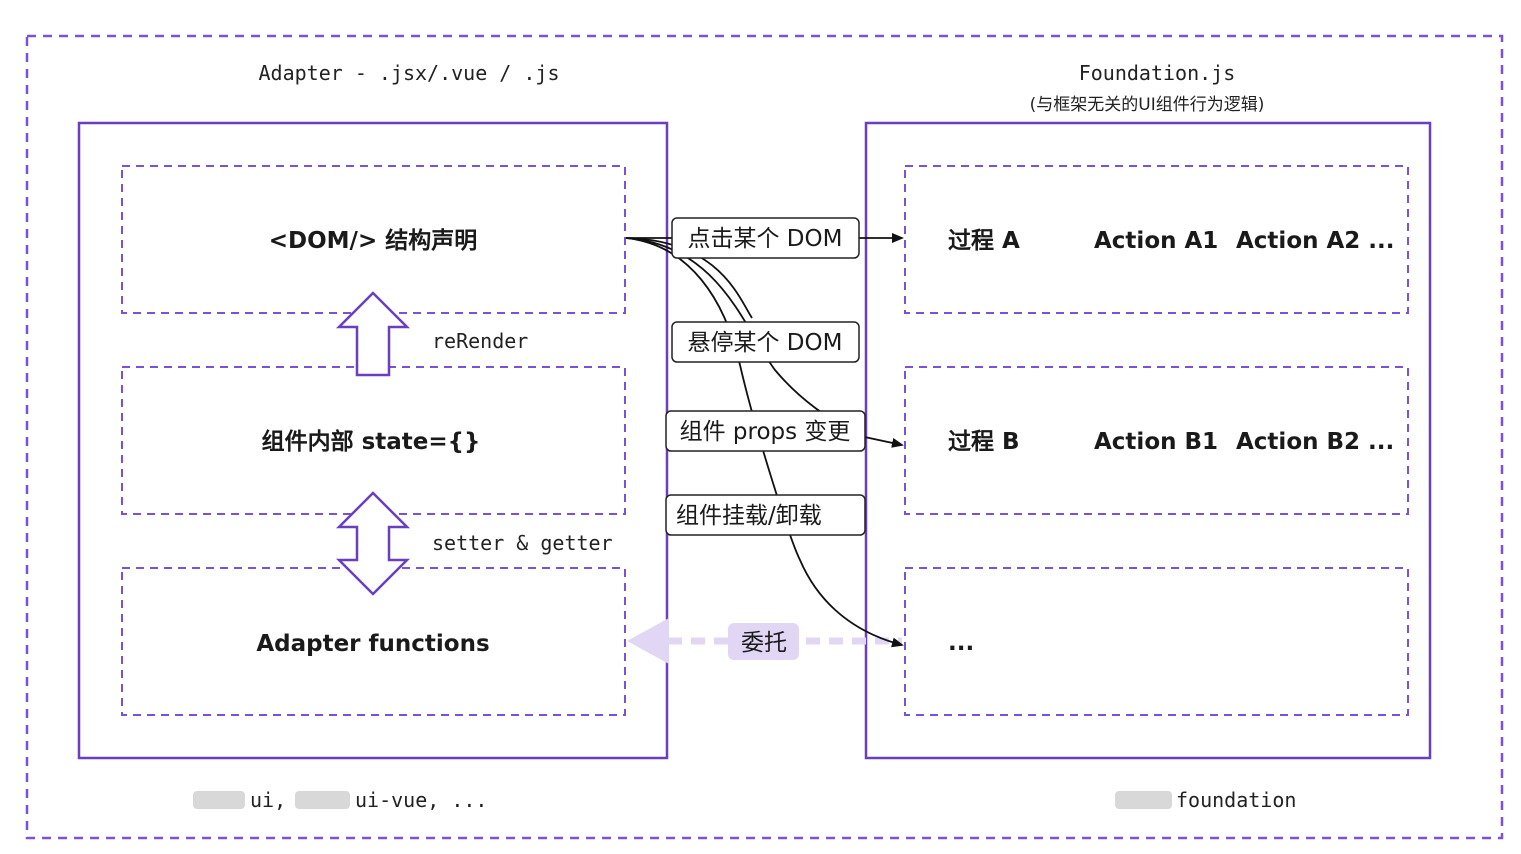  What do you see at coordinates (1157, 73) in the screenshot?
I see `foundation-title: Foundation.js` at bounding box center [1157, 73].